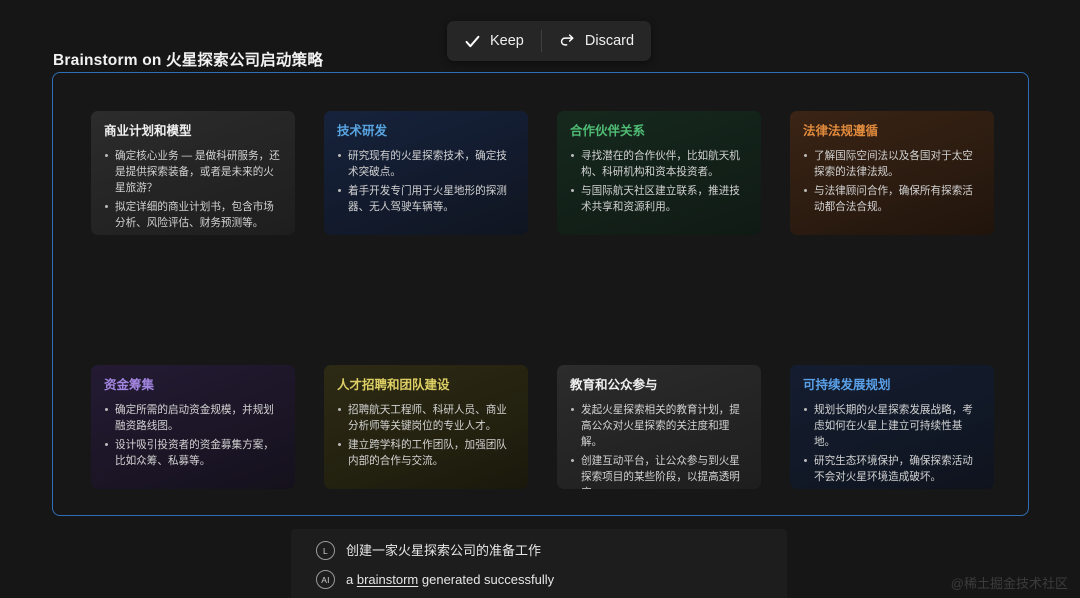 The image size is (1080, 598). I want to click on card-bullet: 着手开发专门用于火星地形的探测器、无人驾驶车辆等。, so click(426, 199).